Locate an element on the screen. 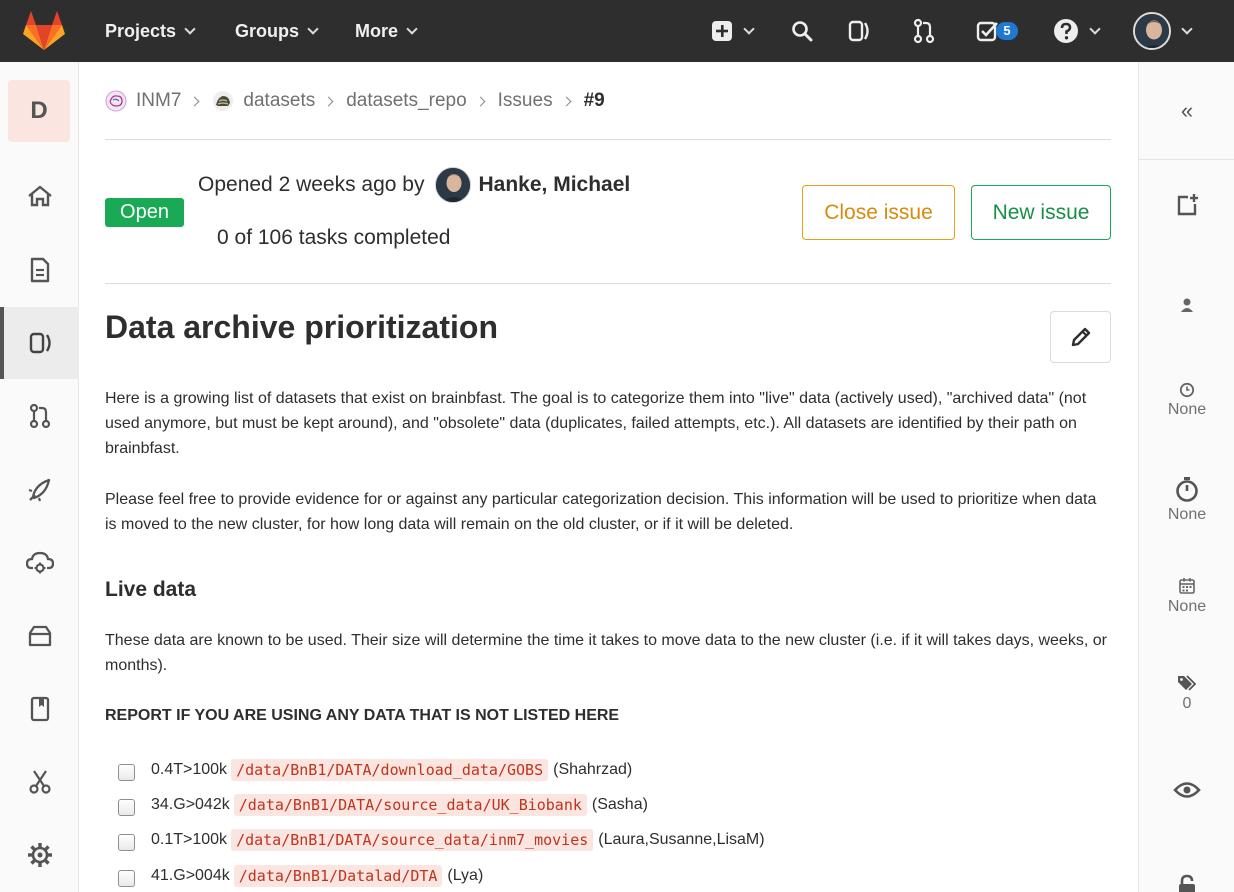 This screenshot has width=1234, height=892. sidebar-item-operations is located at coordinates (39, 563).